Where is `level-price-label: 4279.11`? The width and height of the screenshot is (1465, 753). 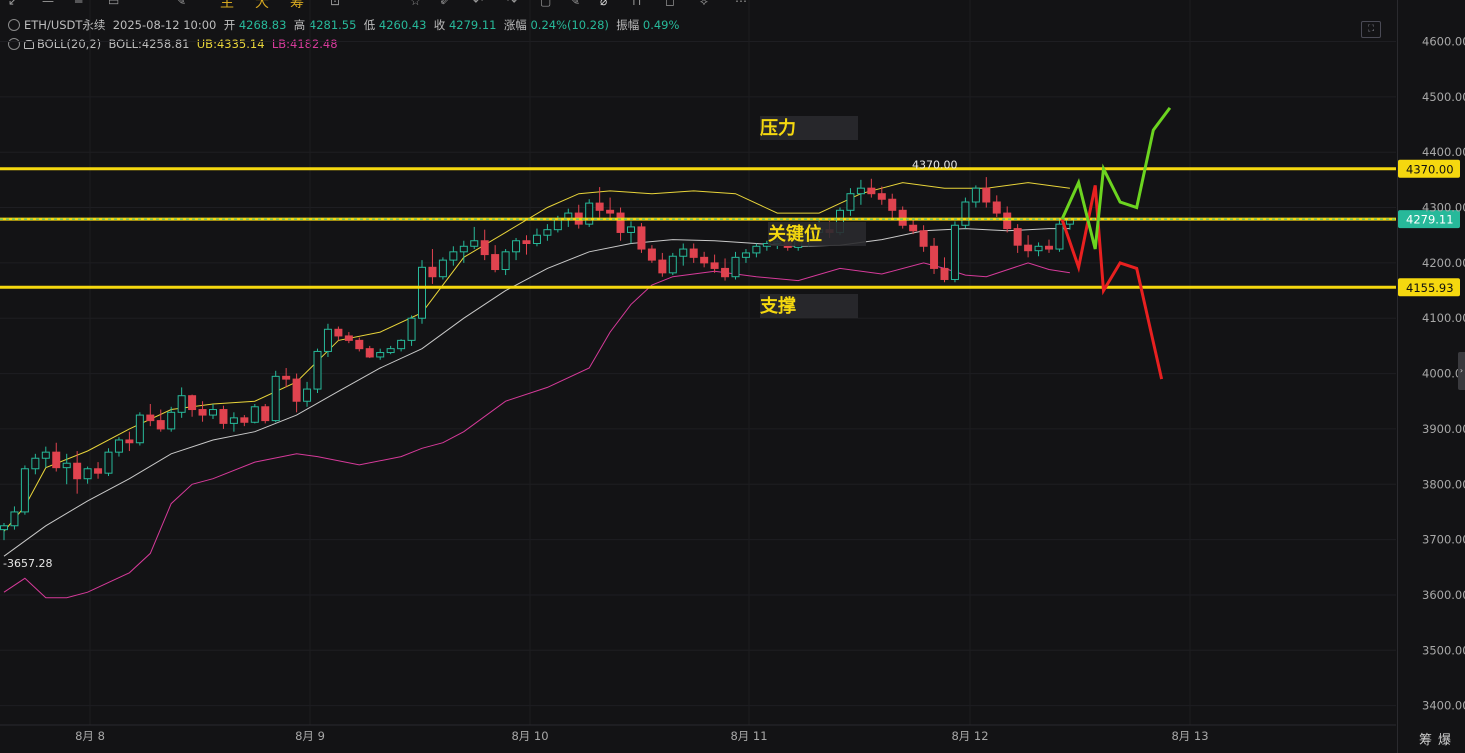 level-price-label: 4279.11 is located at coordinates (1430, 220).